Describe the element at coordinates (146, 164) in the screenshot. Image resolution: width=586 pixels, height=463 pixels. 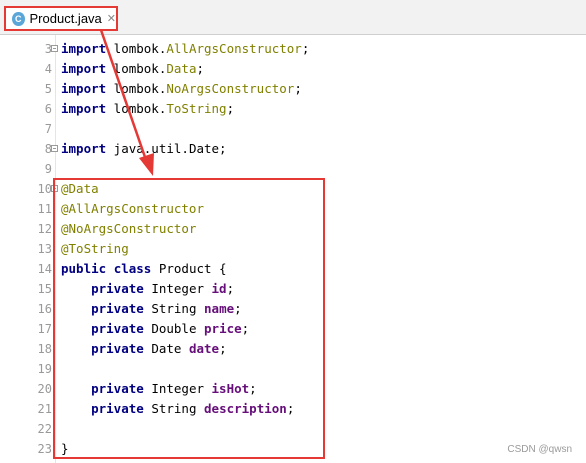
I see `arrow-head` at that location.